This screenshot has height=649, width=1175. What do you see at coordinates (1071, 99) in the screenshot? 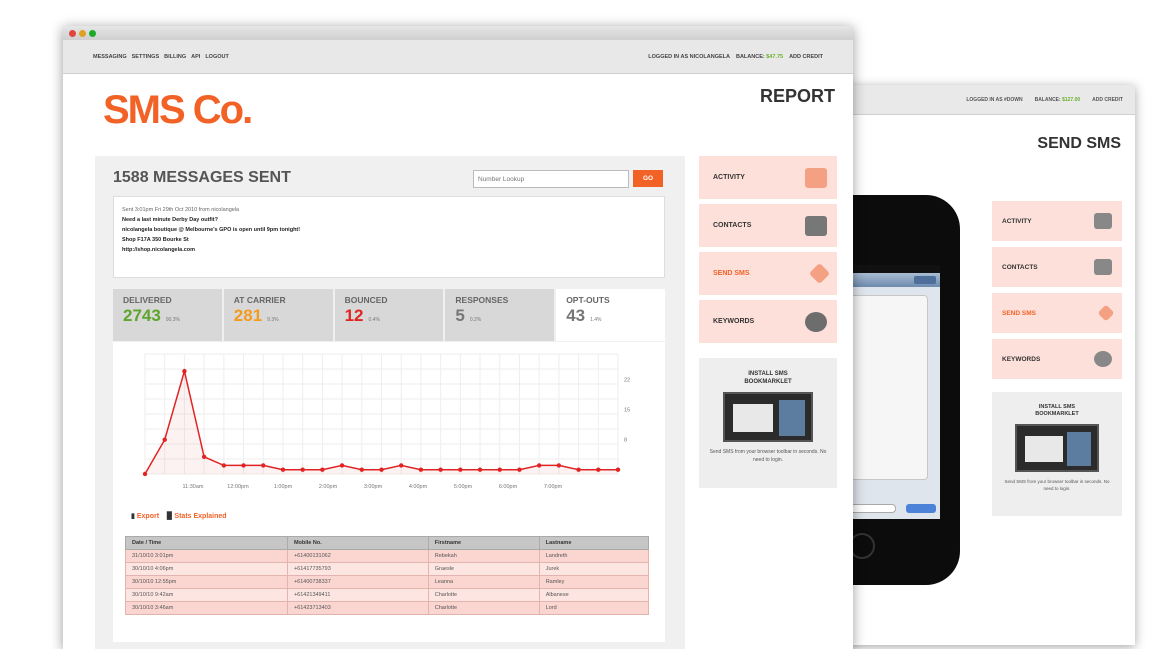
I see `back-balance-value: $127.00` at bounding box center [1071, 99].